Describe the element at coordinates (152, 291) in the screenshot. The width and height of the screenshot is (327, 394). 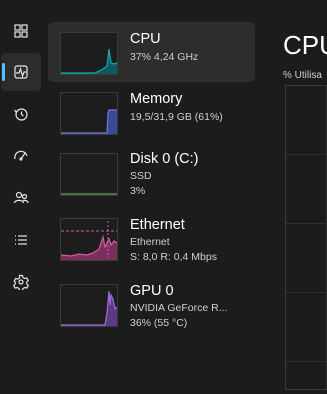
I see `device-title: GPU 0` at that location.